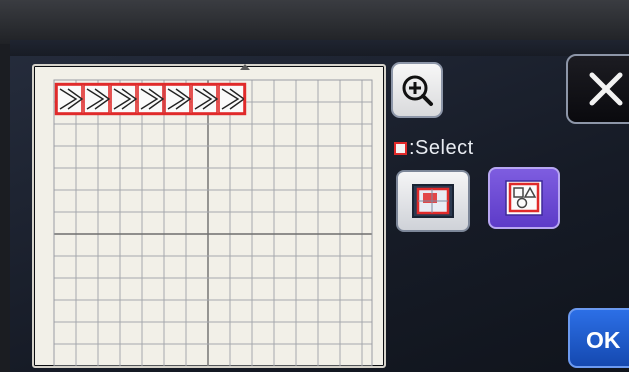 The image size is (629, 372). I want to click on select-square-icon, so click(400, 148).